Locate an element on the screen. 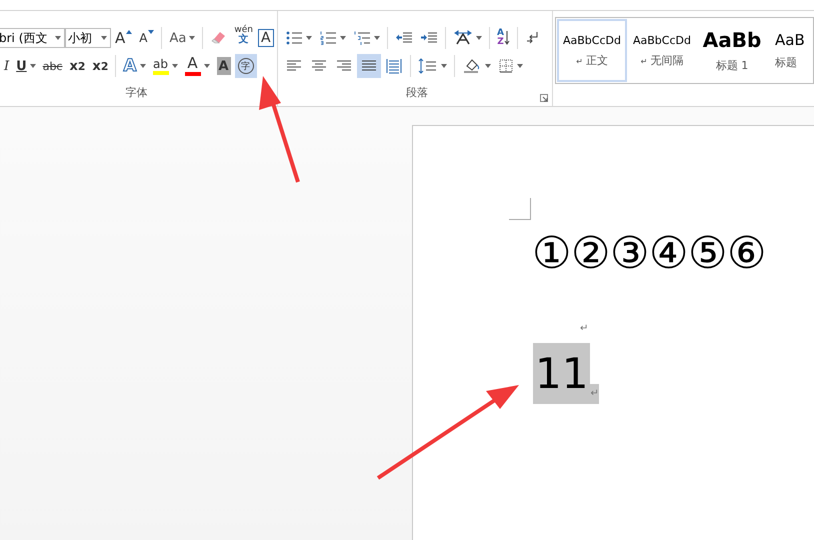 This screenshot has height=540, width=814. numbered-list-icon is located at coordinates (328, 38).